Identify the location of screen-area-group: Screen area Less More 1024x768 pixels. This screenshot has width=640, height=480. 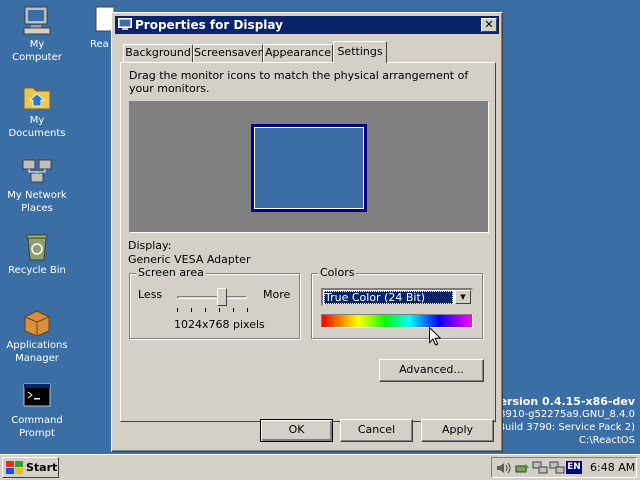
(214, 302).